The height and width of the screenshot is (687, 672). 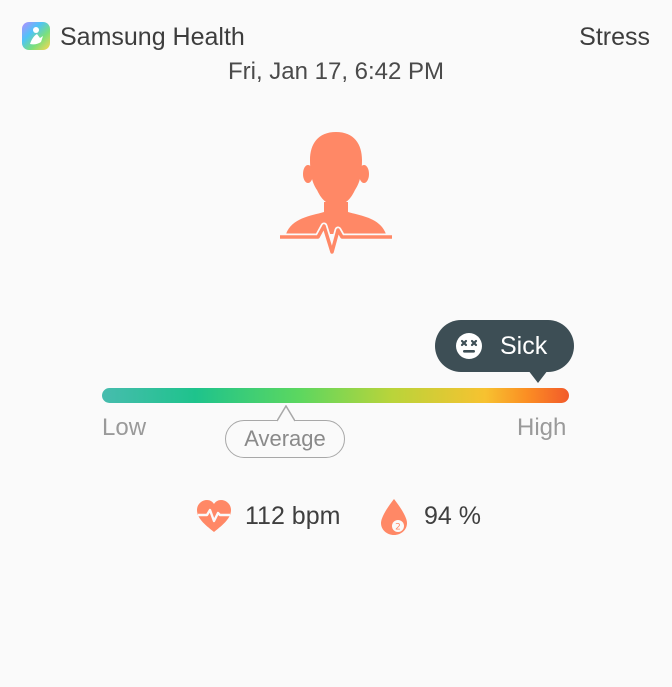 What do you see at coordinates (124, 427) in the screenshot?
I see `scale-low-label: Low` at bounding box center [124, 427].